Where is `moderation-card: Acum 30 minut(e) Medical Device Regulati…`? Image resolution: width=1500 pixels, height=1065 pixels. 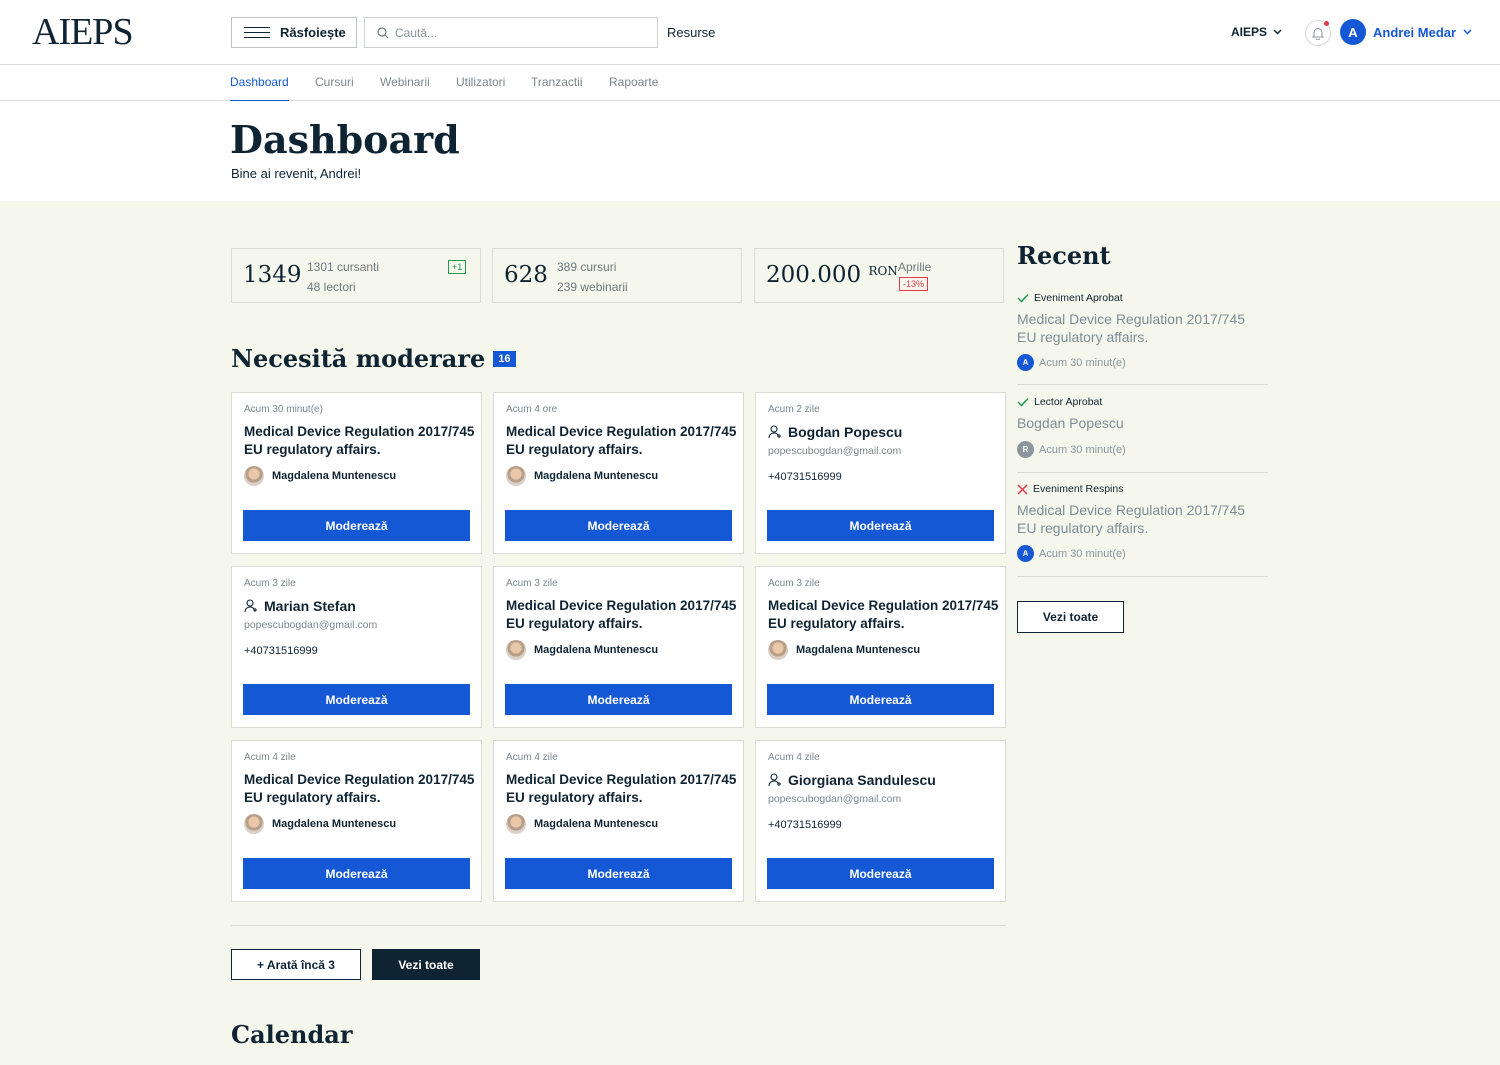 moderation-card: Acum 30 minut(e) Medical Device Regulati… is located at coordinates (356, 473).